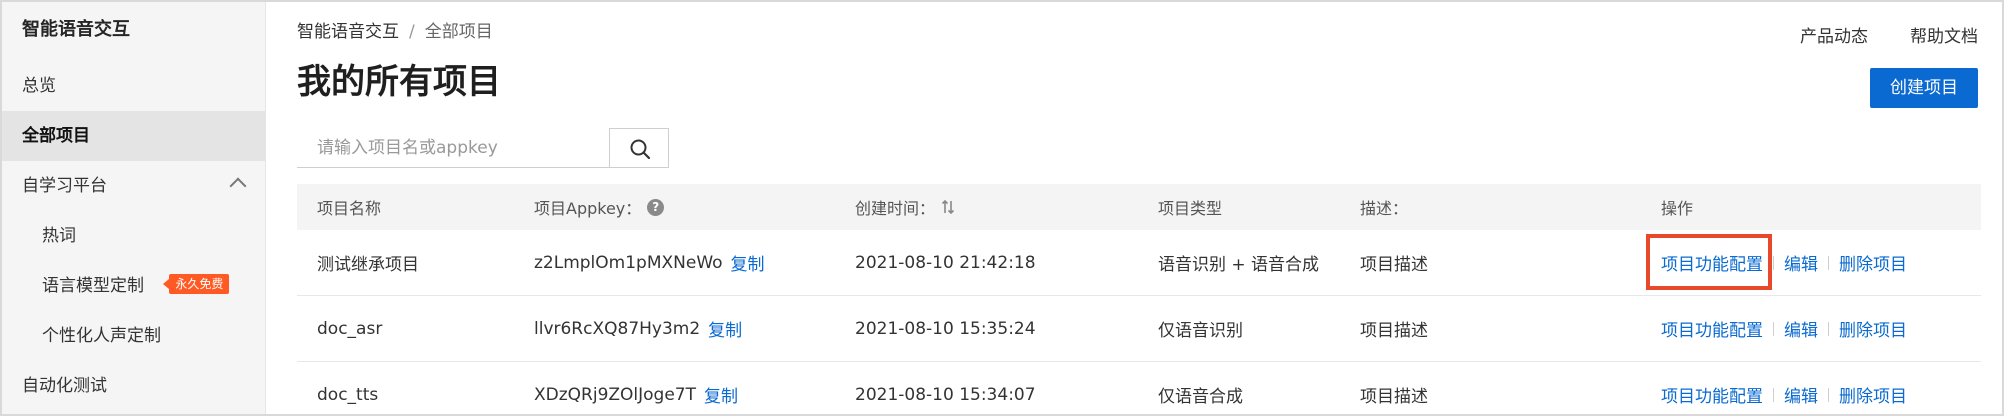  I want to click on header-desc: 描述：, so click(1384, 208).